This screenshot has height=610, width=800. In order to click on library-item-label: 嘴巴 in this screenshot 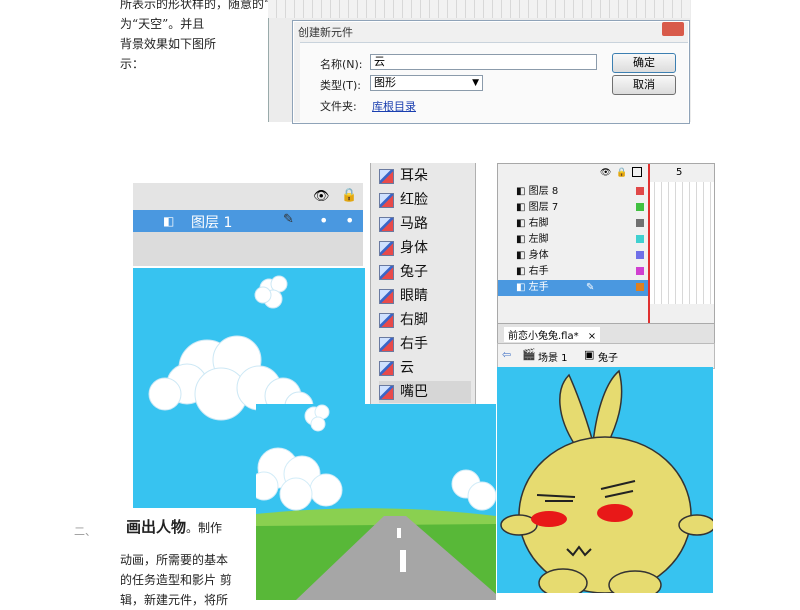, I will do `click(414, 392)`.